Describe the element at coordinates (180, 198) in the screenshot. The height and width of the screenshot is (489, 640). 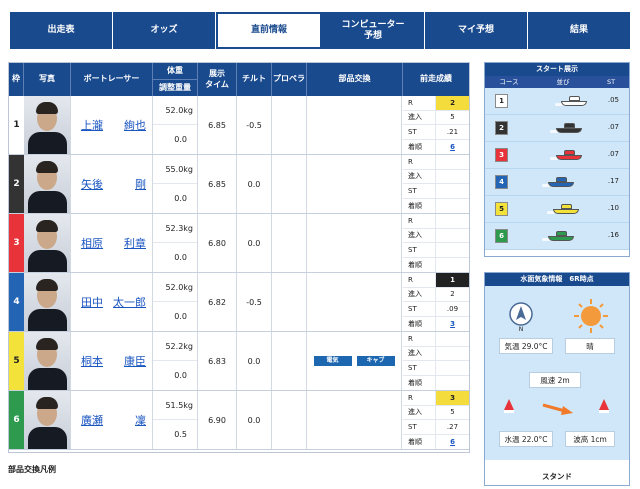
I see `adjust-weight-value: 0.0` at that location.